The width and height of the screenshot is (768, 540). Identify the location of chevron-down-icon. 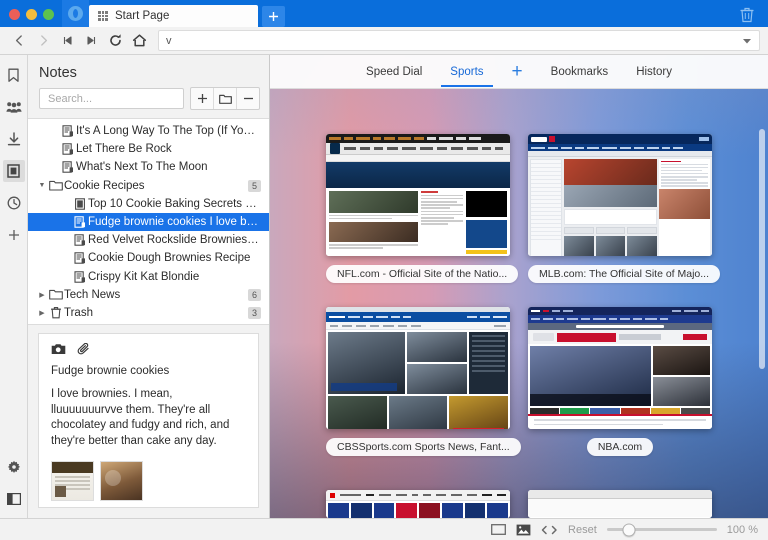
(747, 40).